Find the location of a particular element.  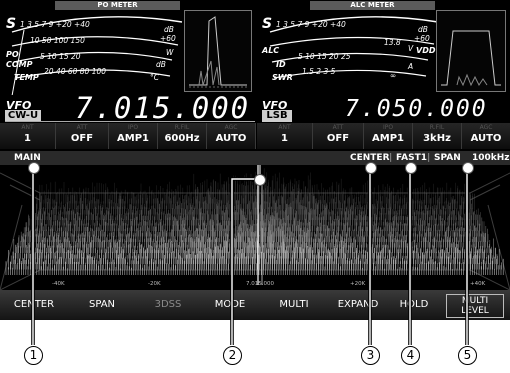

axis-minus-40k: -40K is located at coordinates (58, 284).